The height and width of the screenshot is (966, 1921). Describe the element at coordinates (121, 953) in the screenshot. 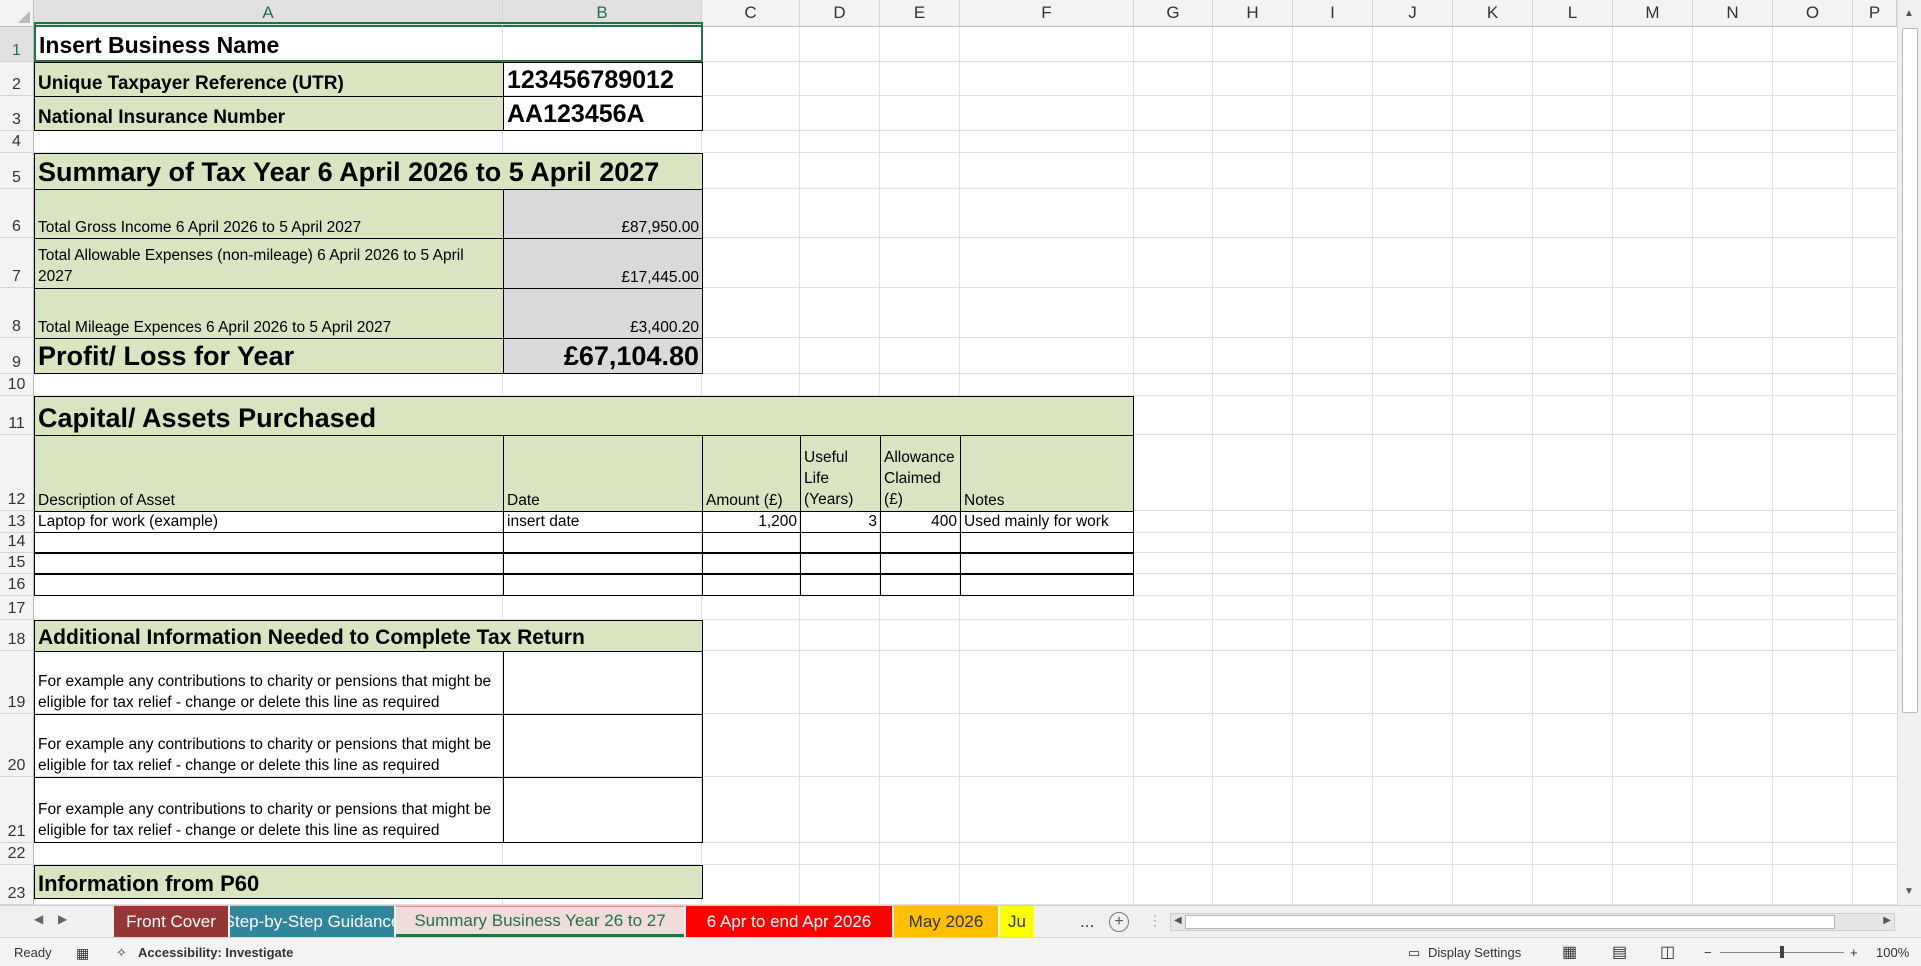

I see `accessibility-icon: ✧` at that location.